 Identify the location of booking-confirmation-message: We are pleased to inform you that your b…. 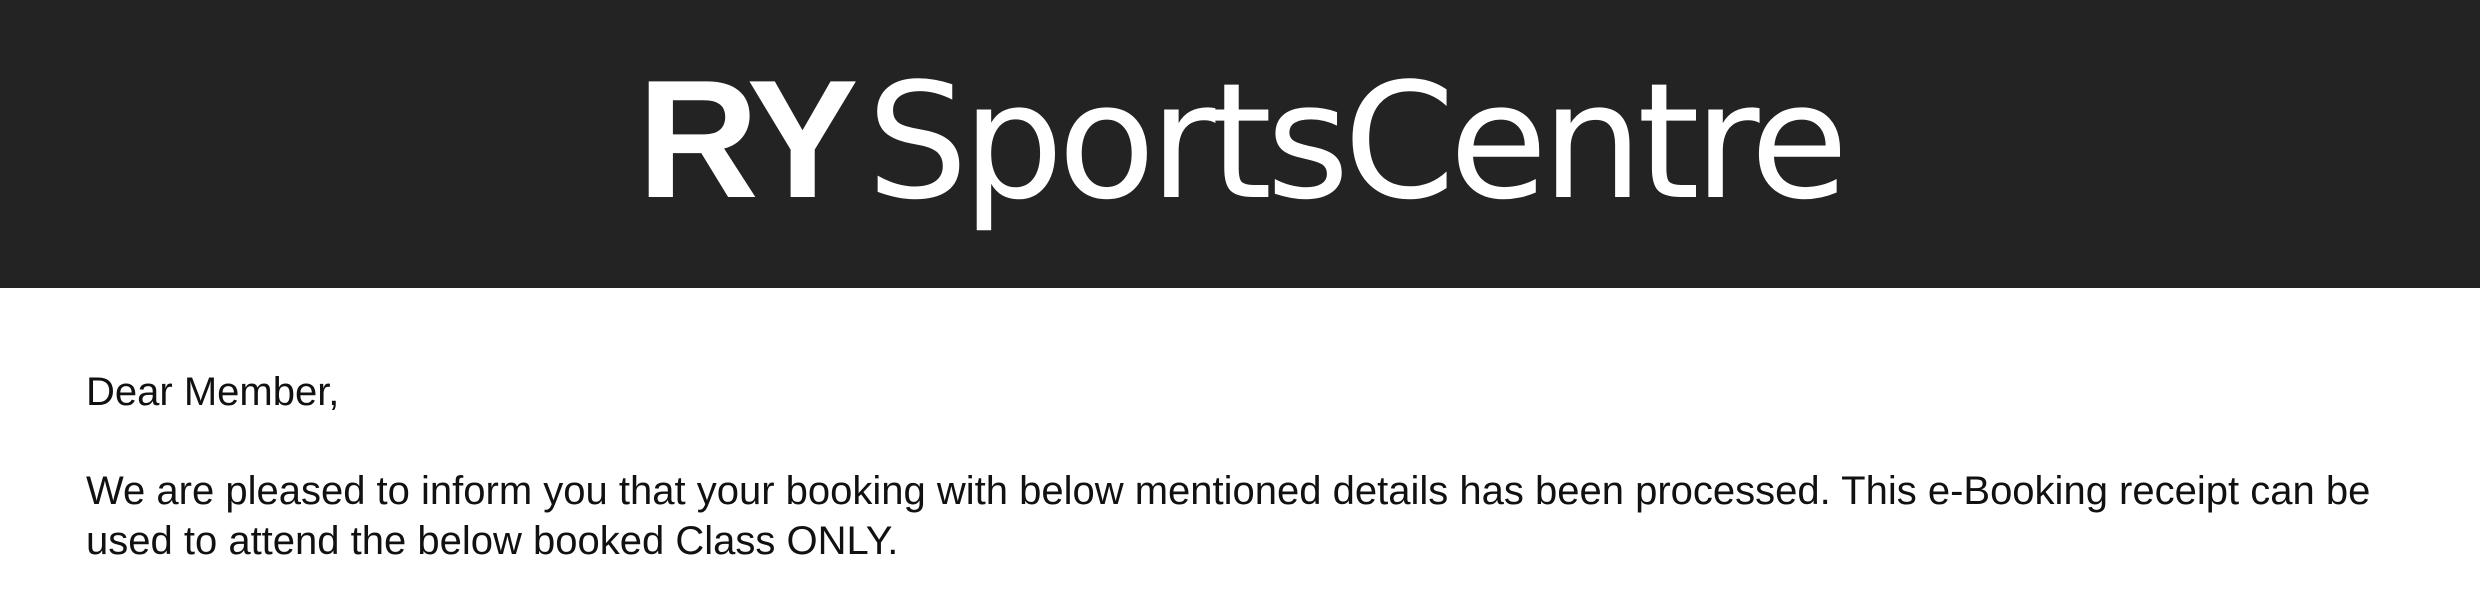
(1228, 516).